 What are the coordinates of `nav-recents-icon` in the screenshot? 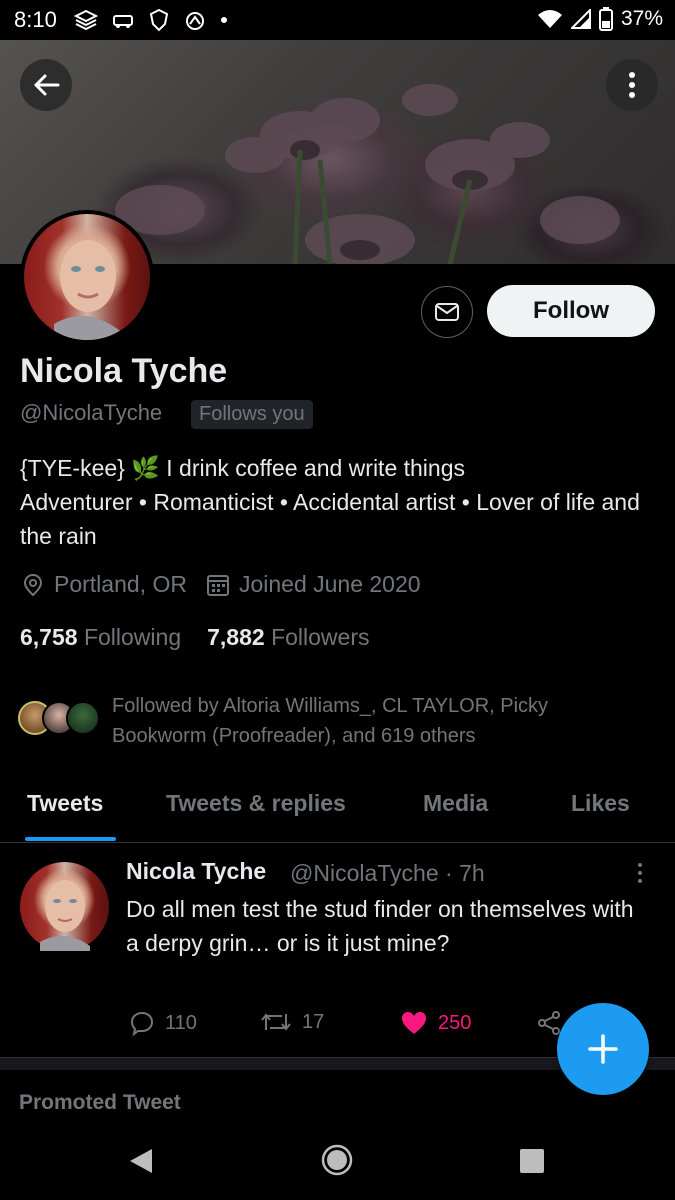 It's located at (532, 1161).